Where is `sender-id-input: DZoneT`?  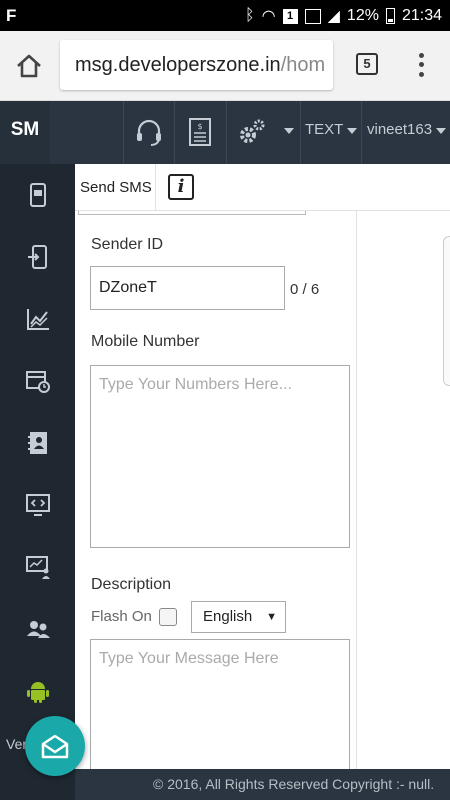 sender-id-input: DZoneT is located at coordinates (187, 288).